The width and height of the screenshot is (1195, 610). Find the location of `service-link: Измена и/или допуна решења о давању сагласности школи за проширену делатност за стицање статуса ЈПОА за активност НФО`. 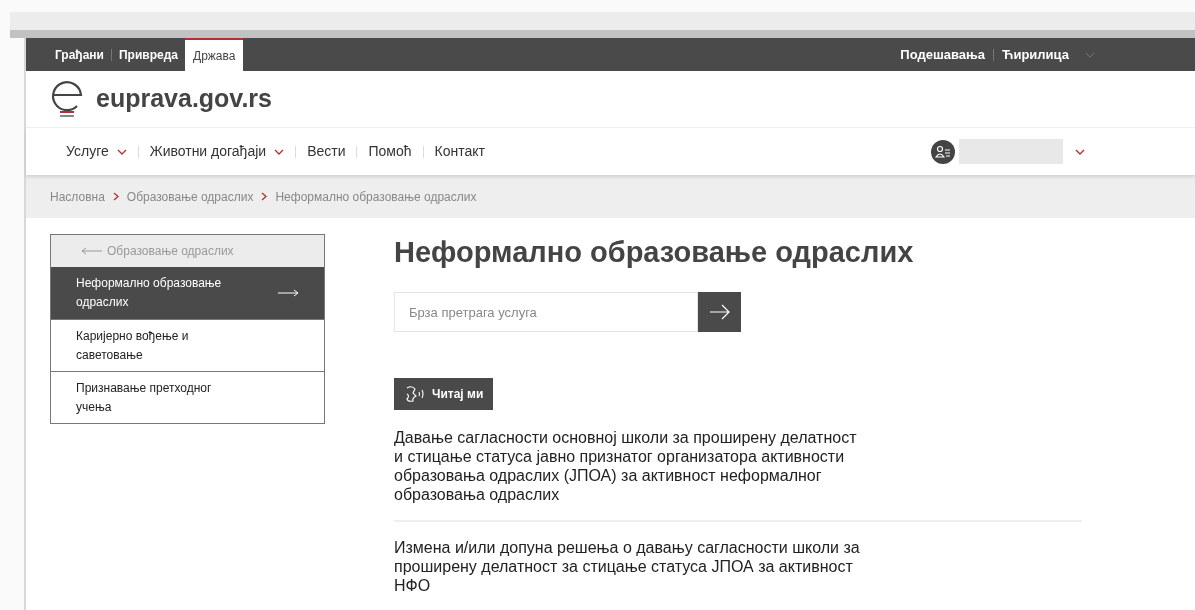

service-link: Измена и/или допуна решења о давању сагласности школи за проширену делатност за стицање статуса ЈПОА за активност НФО is located at coordinates (628, 566).